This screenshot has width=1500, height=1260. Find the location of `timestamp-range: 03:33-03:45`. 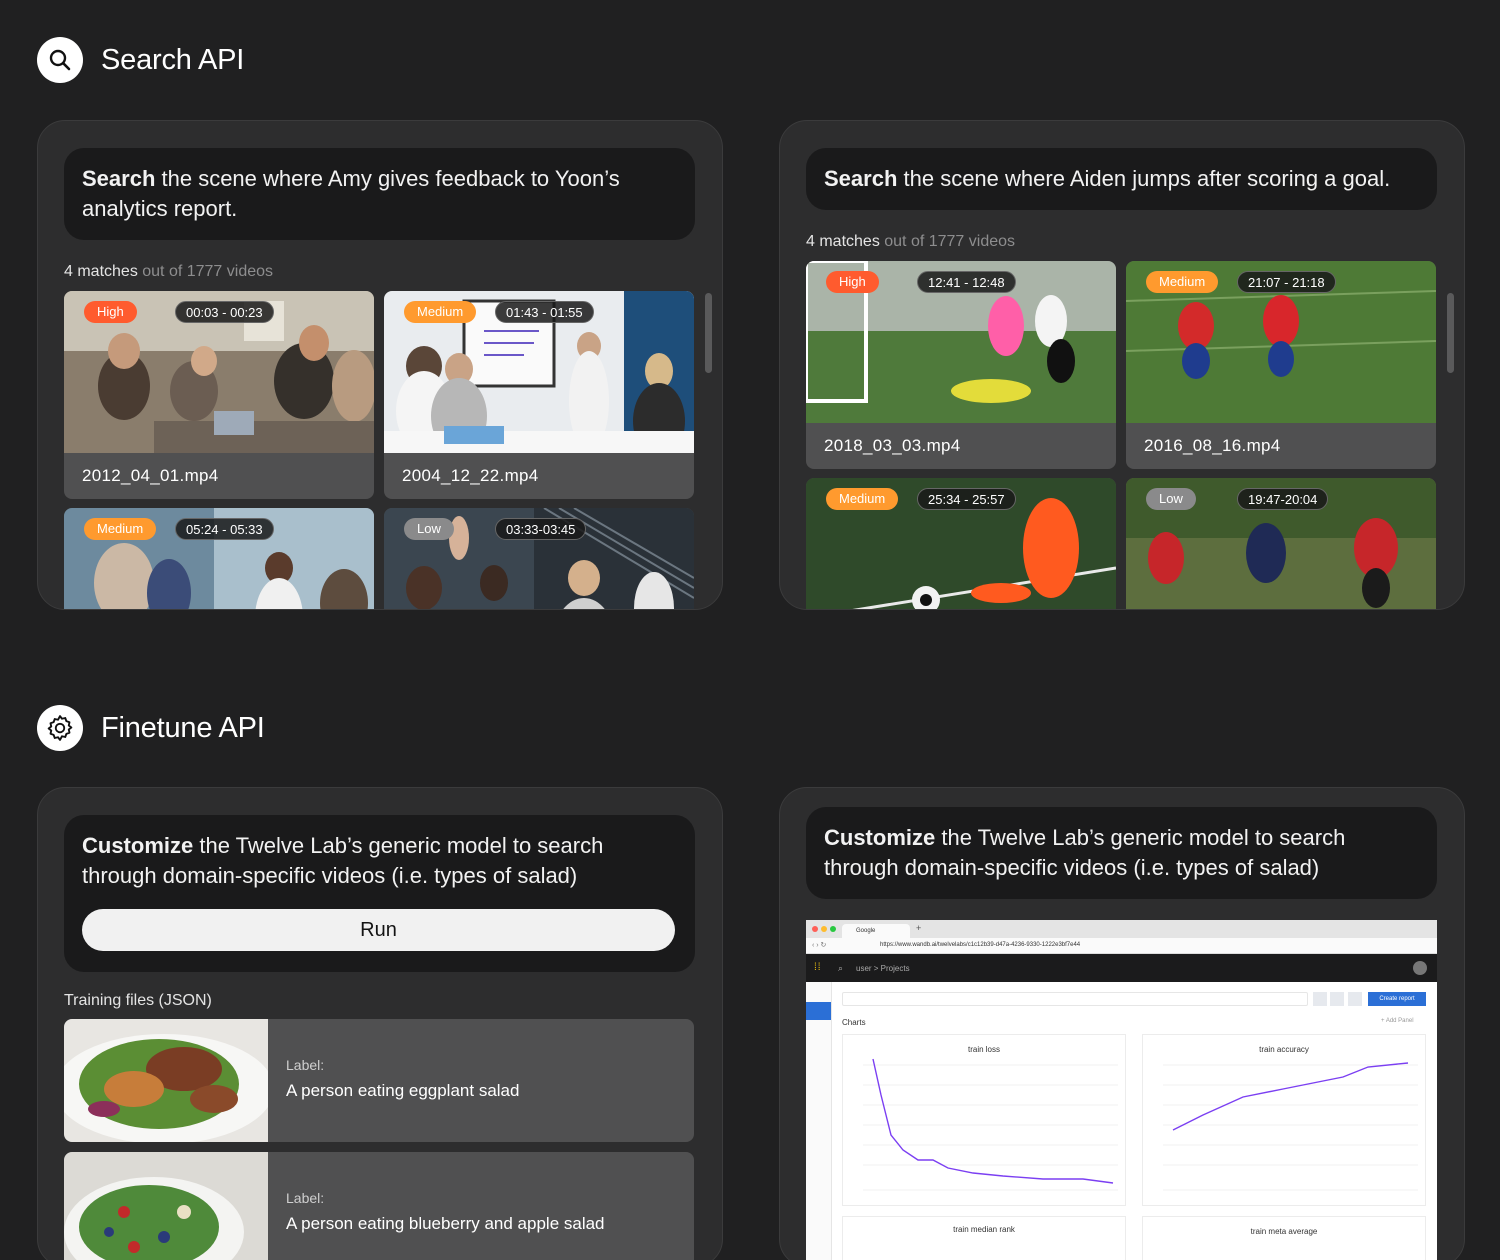

timestamp-range: 03:33-03:45 is located at coordinates (541, 529).